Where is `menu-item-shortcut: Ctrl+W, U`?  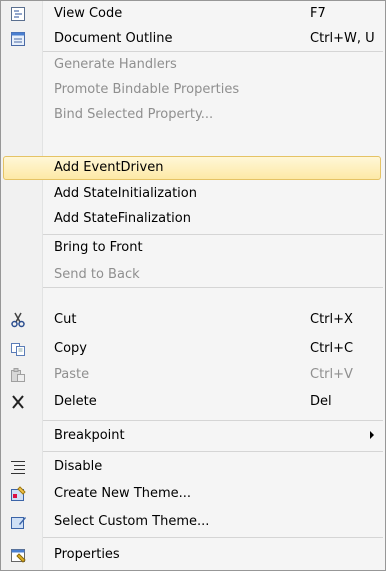 menu-item-shortcut: Ctrl+W, U is located at coordinates (342, 38).